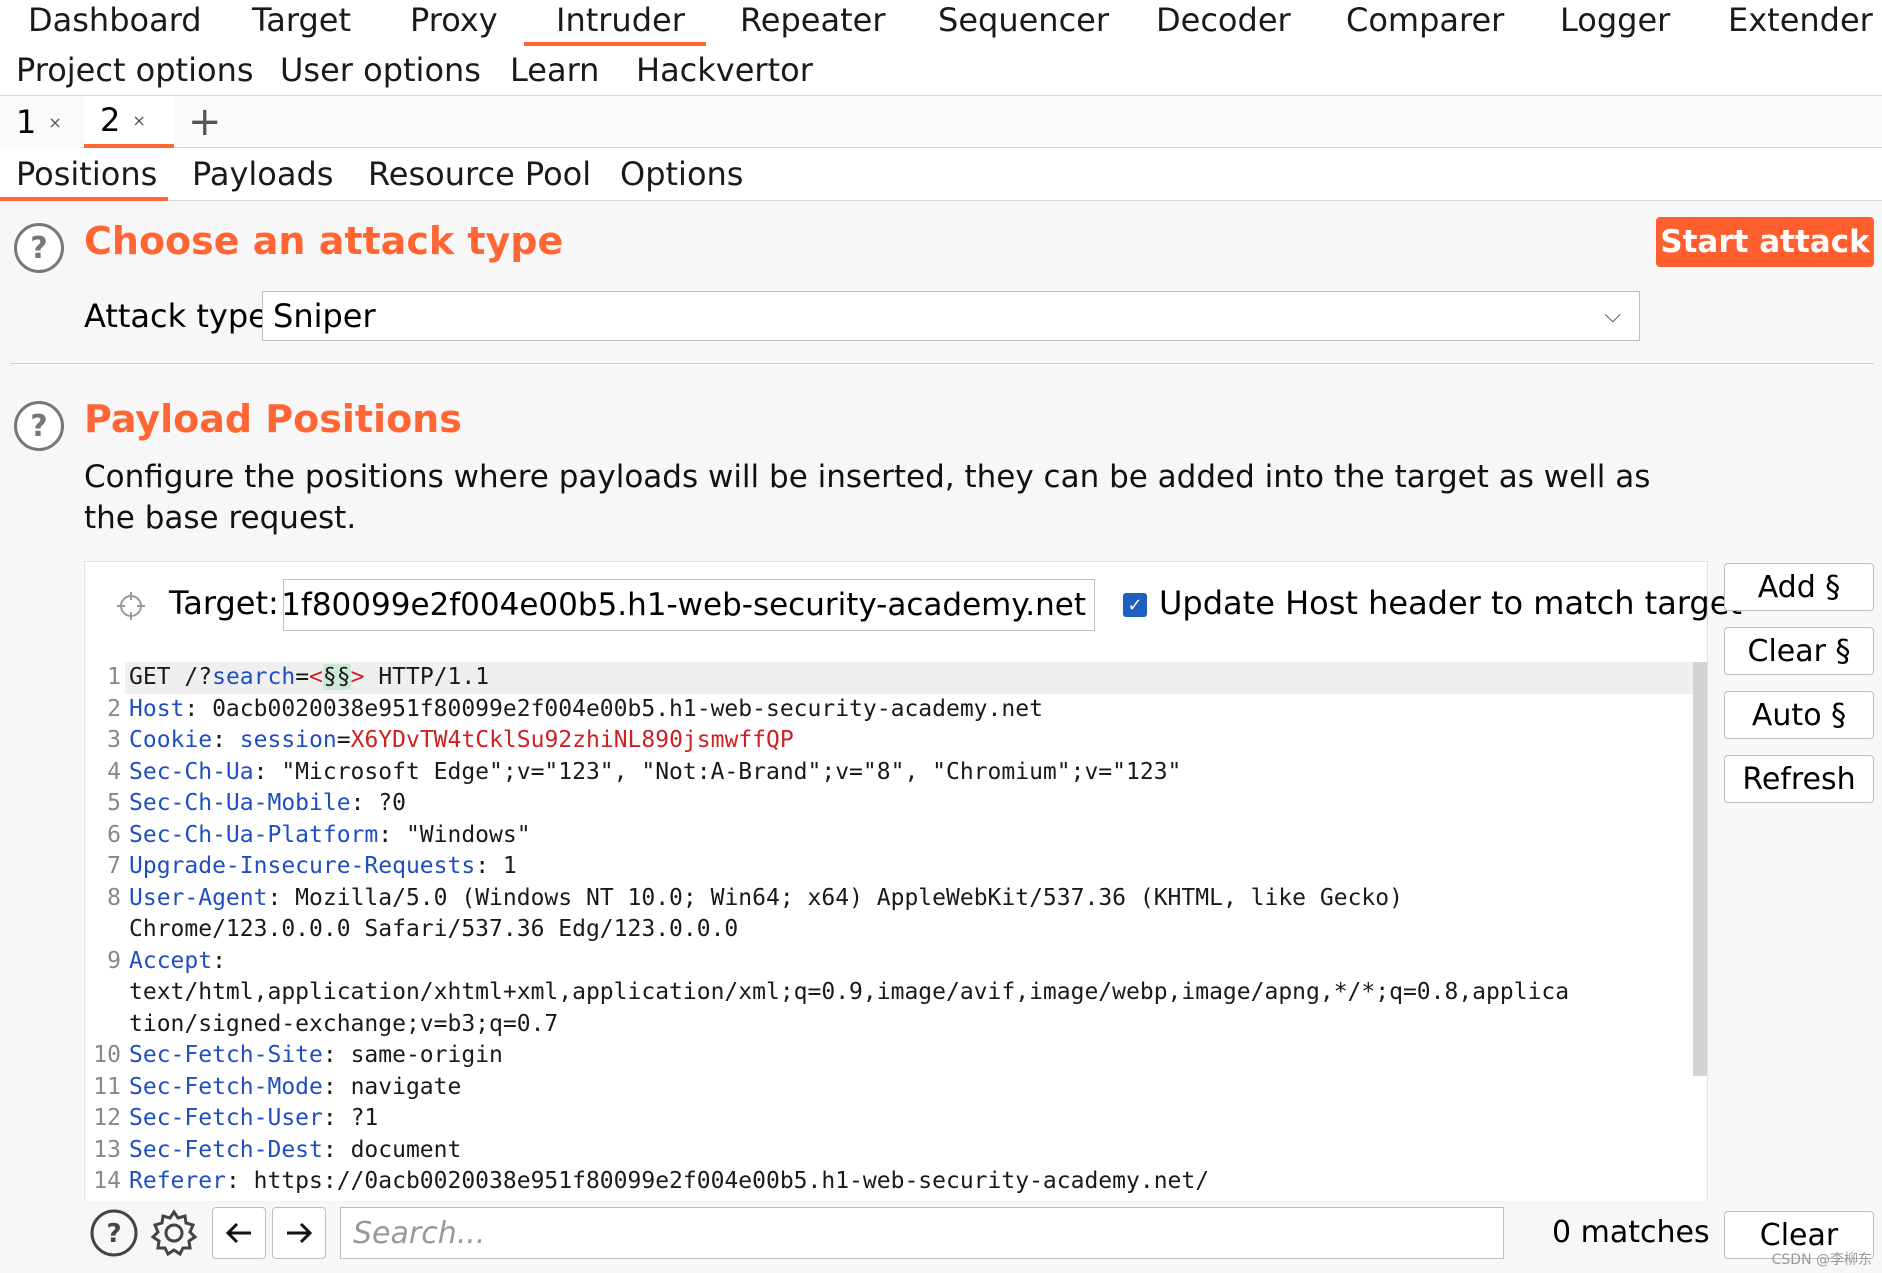  I want to click on start-attack-button: Start attack, so click(1765, 242).